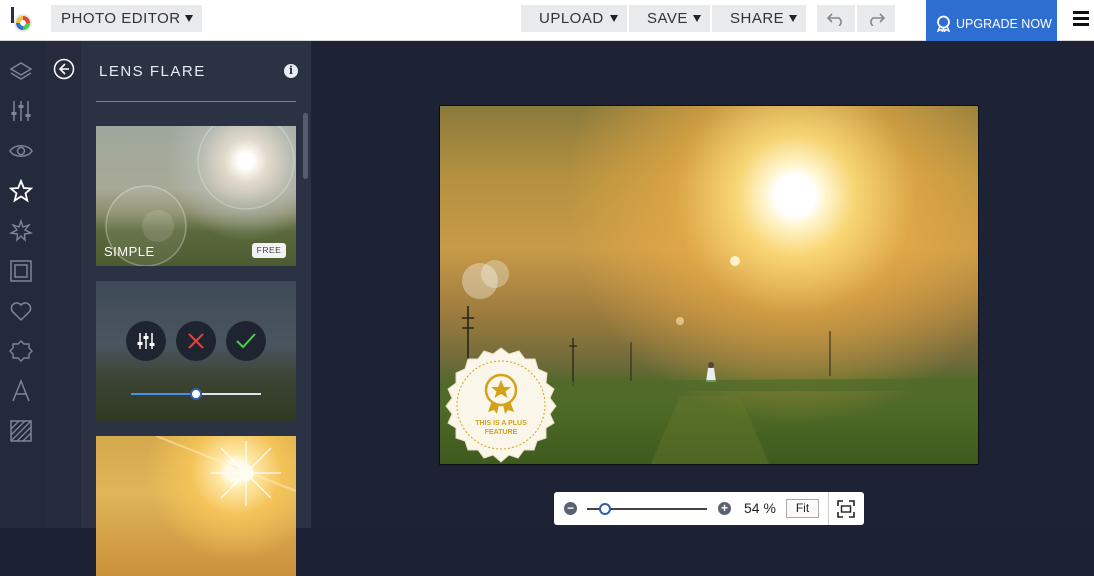  I want to click on zoom-slider, so click(647, 509).